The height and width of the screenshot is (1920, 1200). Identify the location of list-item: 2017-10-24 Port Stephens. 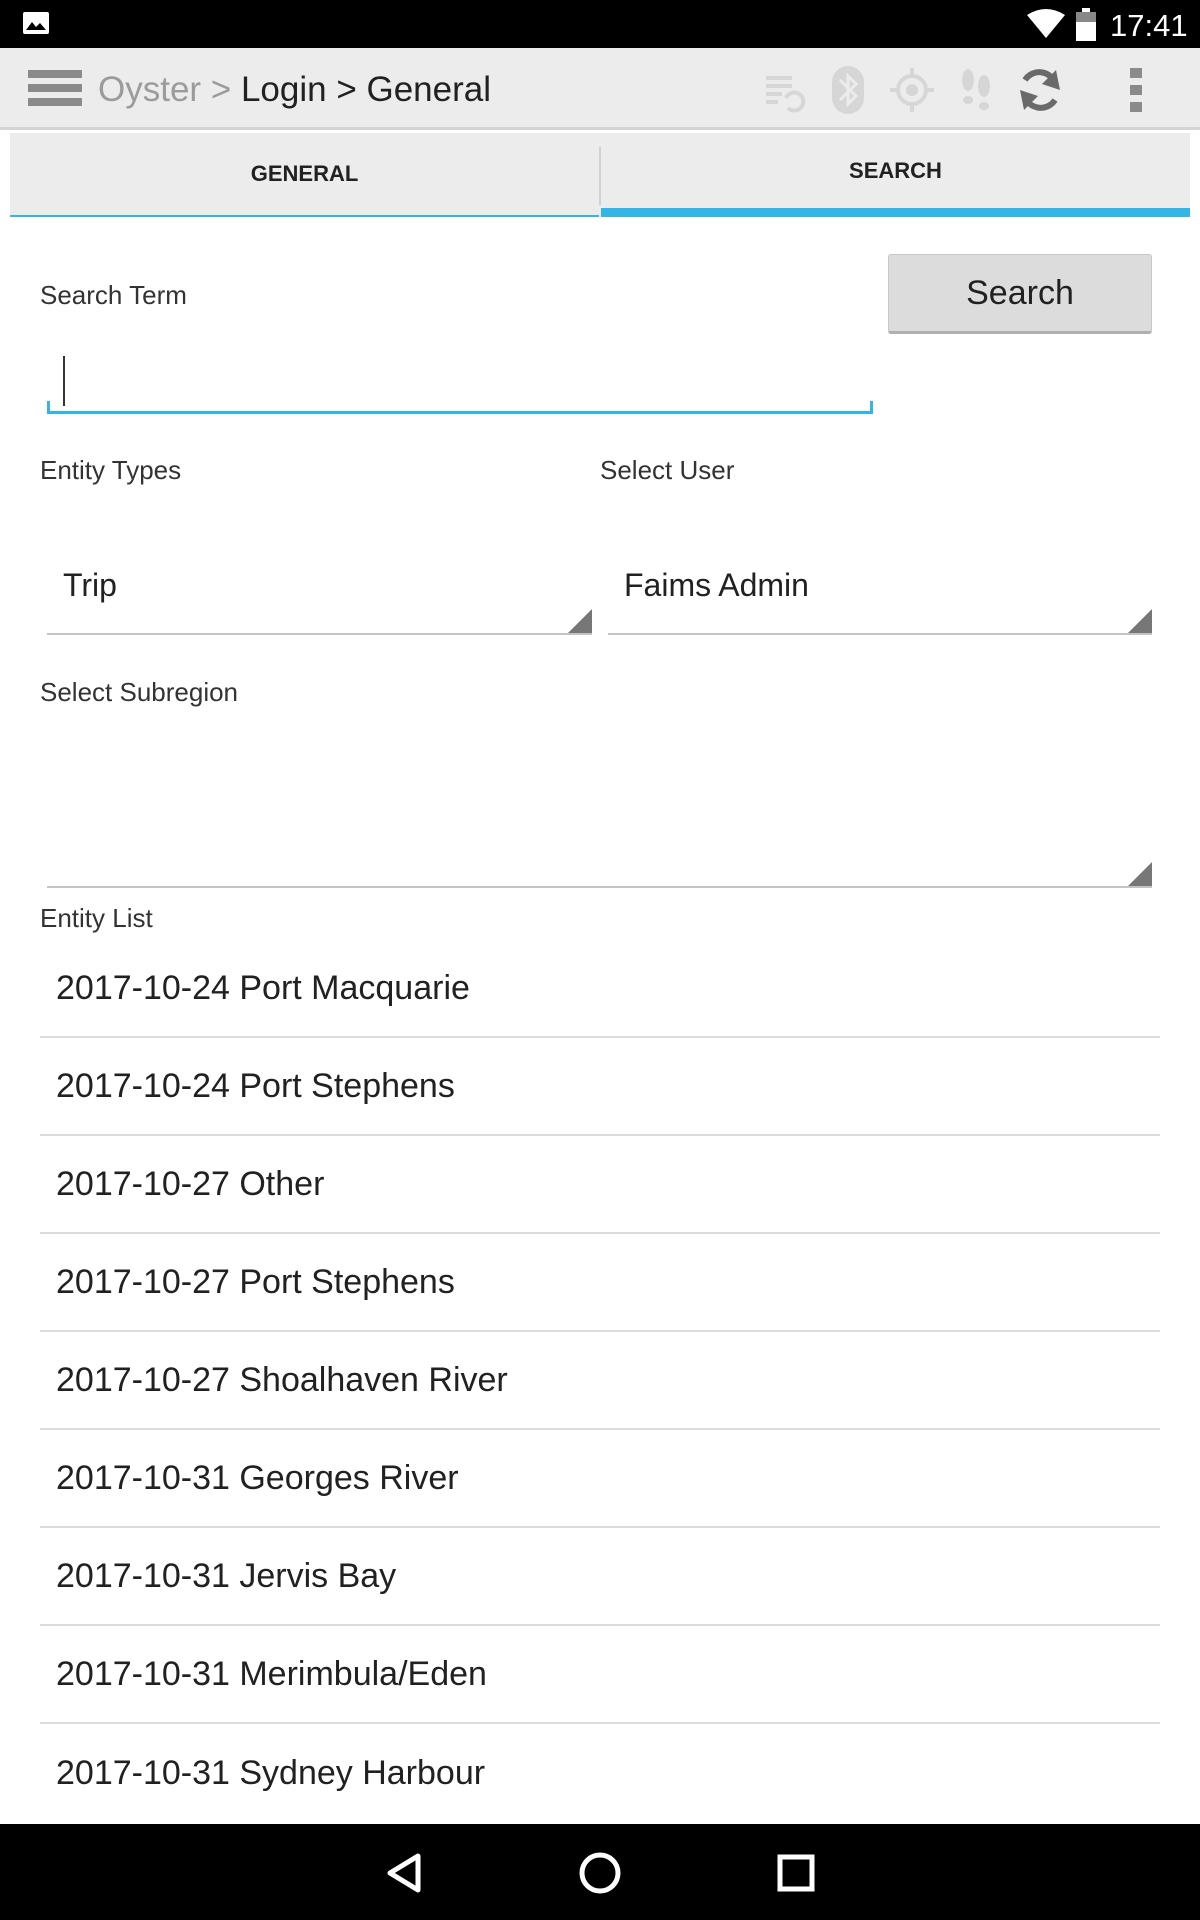
(600, 1087).